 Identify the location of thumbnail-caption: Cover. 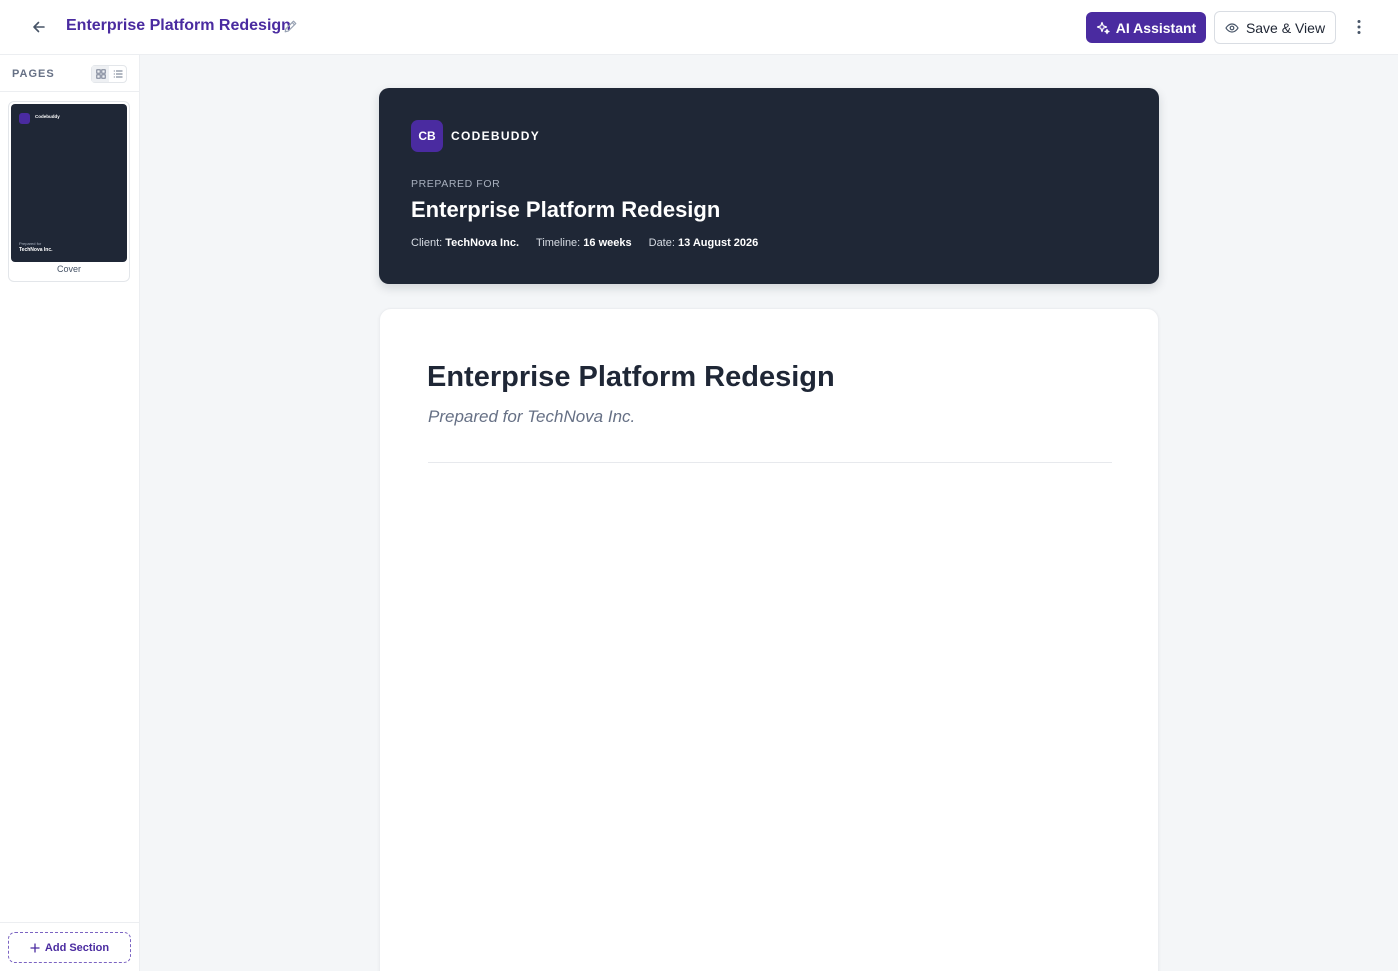
(68, 269).